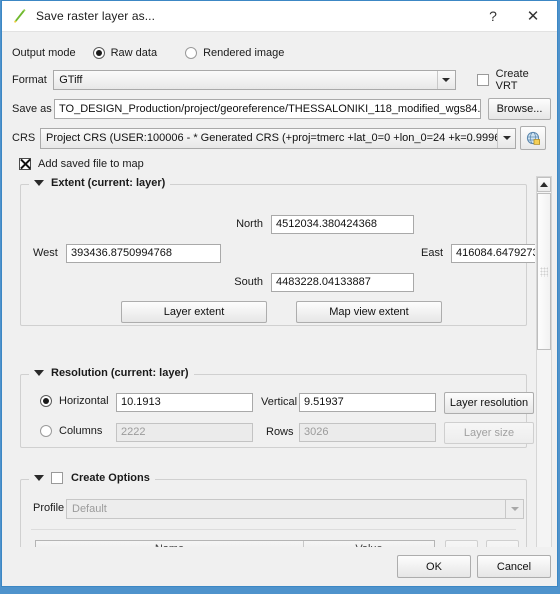 The height and width of the screenshot is (594, 560). What do you see at coordinates (46, 401) in the screenshot?
I see `radio-horizontal-indicator` at bounding box center [46, 401].